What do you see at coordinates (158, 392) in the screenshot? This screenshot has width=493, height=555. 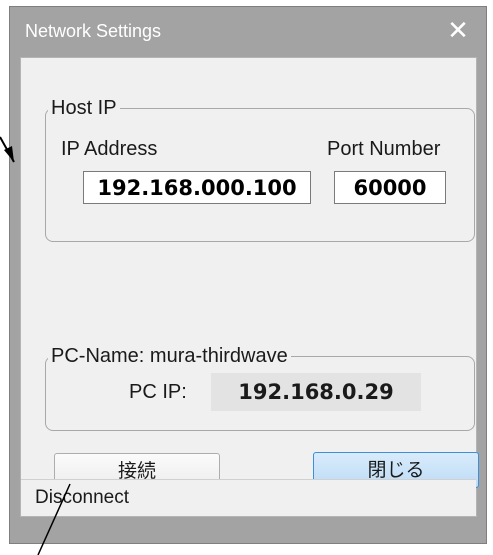 I see `pc-ip-label: PC IP:` at bounding box center [158, 392].